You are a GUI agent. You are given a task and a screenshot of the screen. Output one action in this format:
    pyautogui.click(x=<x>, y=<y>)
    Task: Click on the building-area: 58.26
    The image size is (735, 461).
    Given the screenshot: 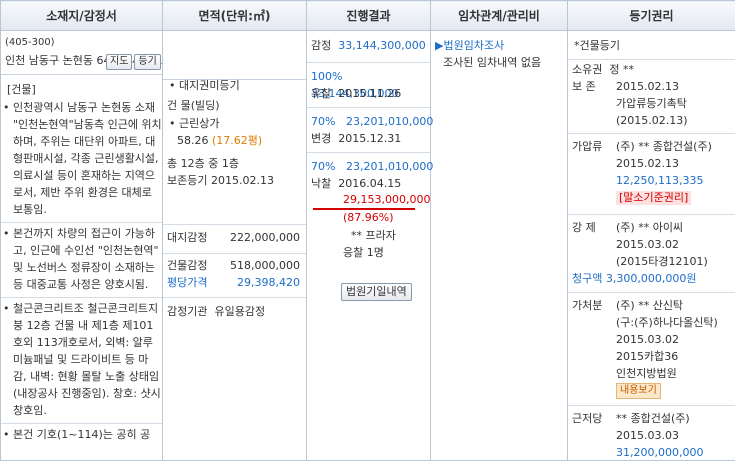 What is the action you would take?
    pyautogui.click(x=193, y=140)
    